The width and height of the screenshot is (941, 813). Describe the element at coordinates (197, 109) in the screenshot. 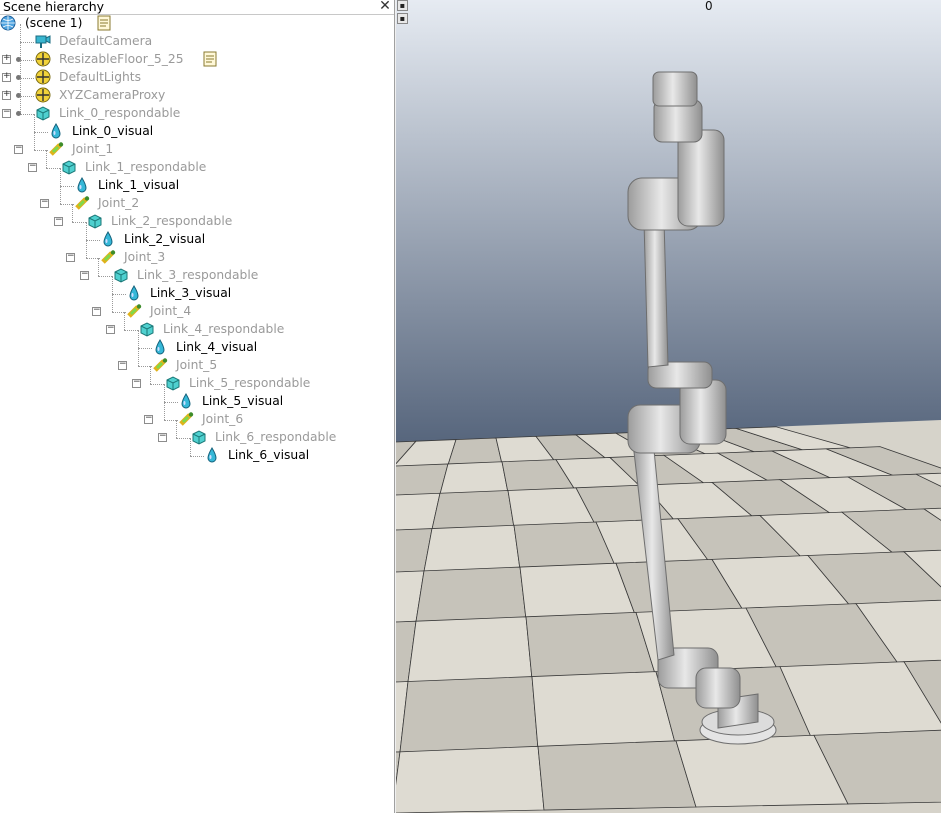

I see `tree-item: − Link_0_respondable` at that location.